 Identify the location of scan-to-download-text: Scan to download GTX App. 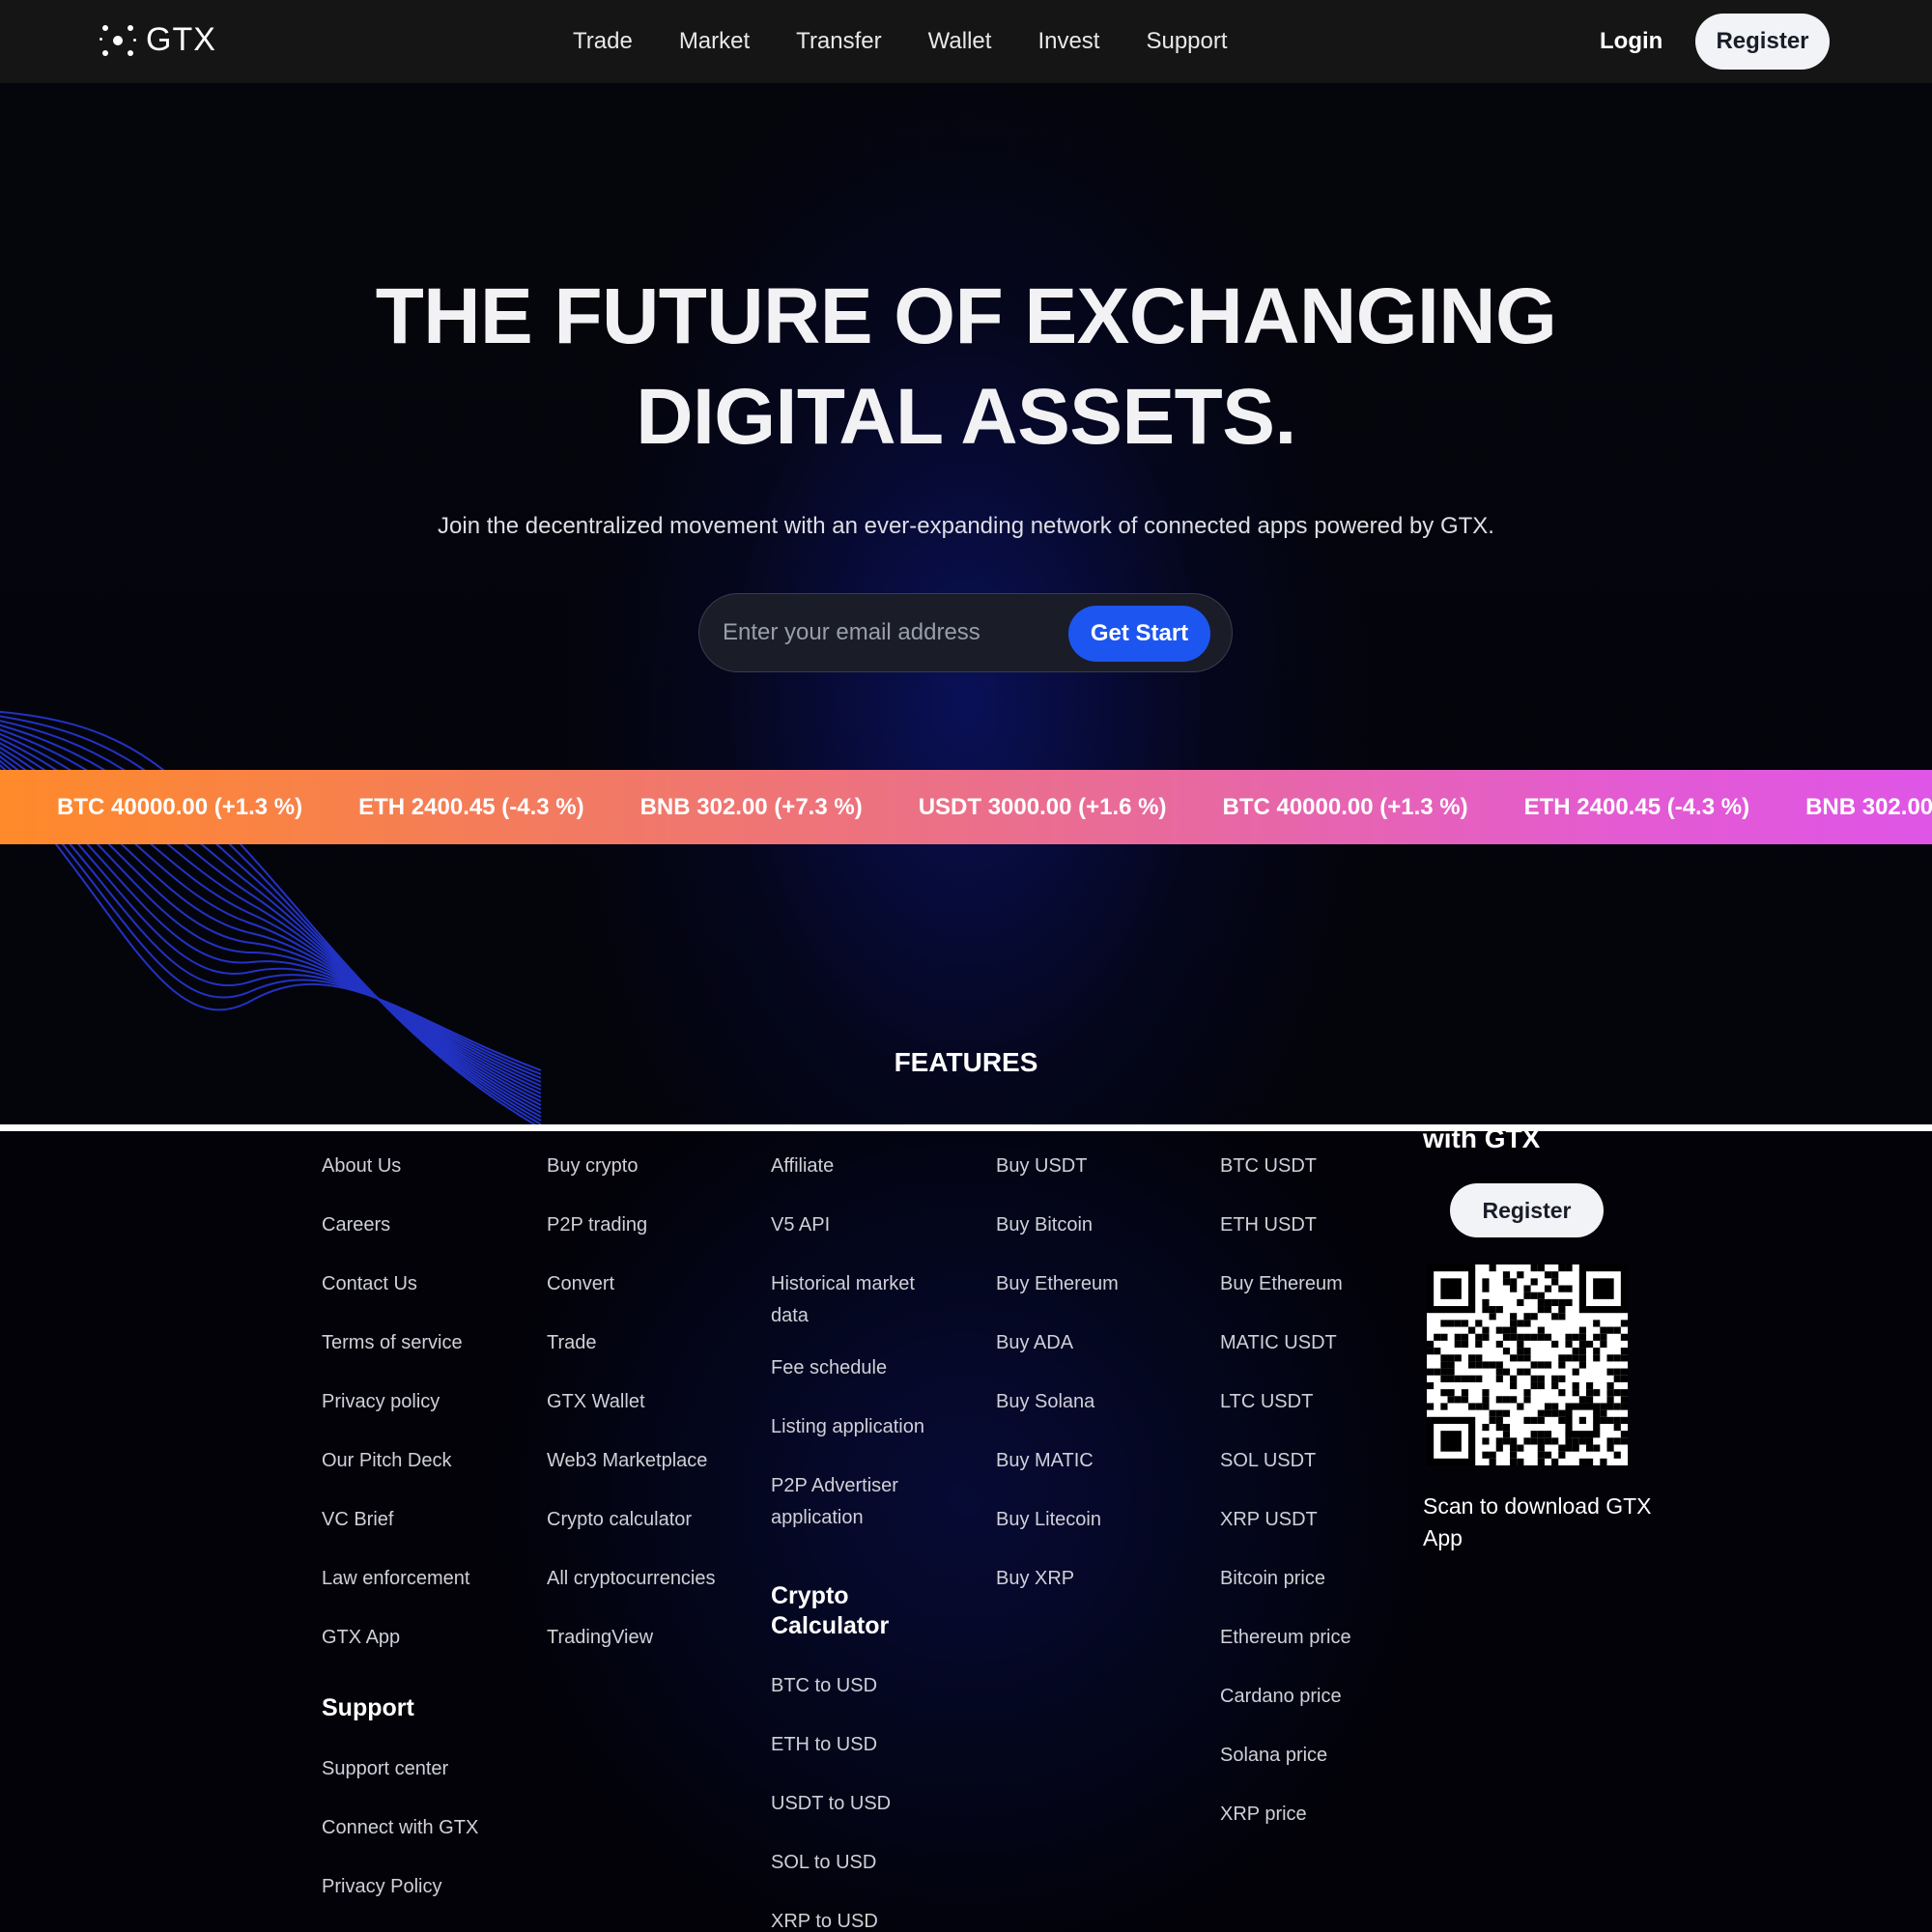
(1537, 1521).